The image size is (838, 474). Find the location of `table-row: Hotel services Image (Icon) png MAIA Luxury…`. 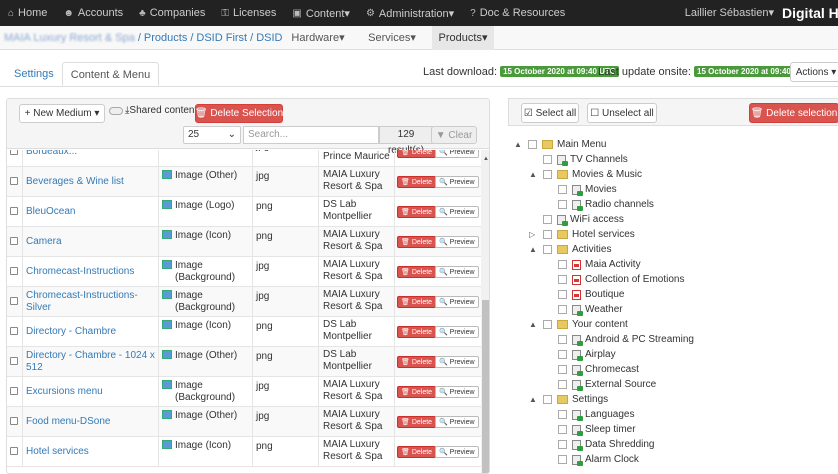

table-row: Hotel services Image (Icon) png MAIA Luxury… is located at coordinates (244, 452).